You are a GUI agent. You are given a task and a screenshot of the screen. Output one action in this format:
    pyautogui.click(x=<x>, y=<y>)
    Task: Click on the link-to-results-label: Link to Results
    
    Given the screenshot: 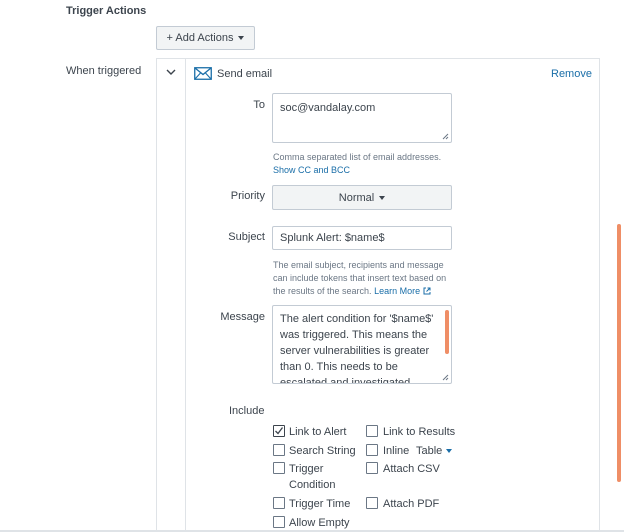 What is the action you would take?
    pyautogui.click(x=419, y=432)
    